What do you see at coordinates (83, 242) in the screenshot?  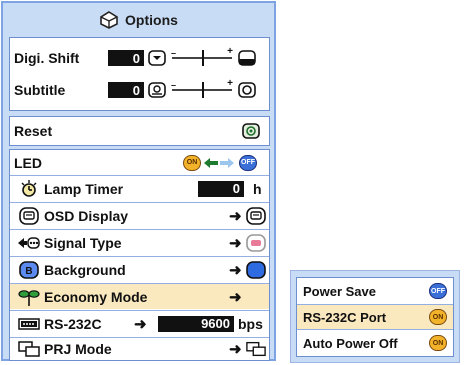 I see `signal-type-label: Signal Type` at bounding box center [83, 242].